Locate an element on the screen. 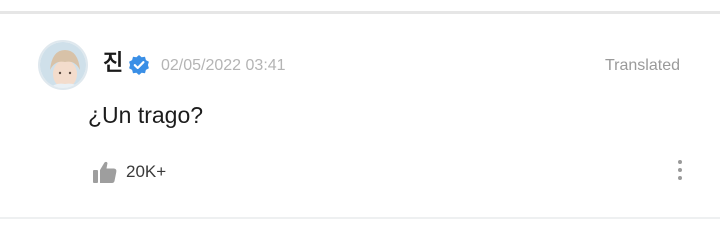  bottom-divider is located at coordinates (360, 218).